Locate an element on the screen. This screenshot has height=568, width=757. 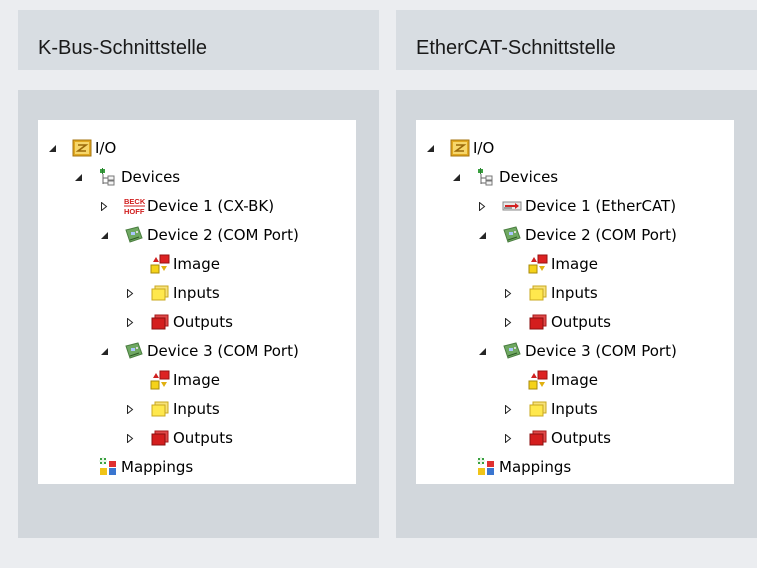
beckhoff-logo-icon: BECK HOFF is located at coordinates (135, 206).